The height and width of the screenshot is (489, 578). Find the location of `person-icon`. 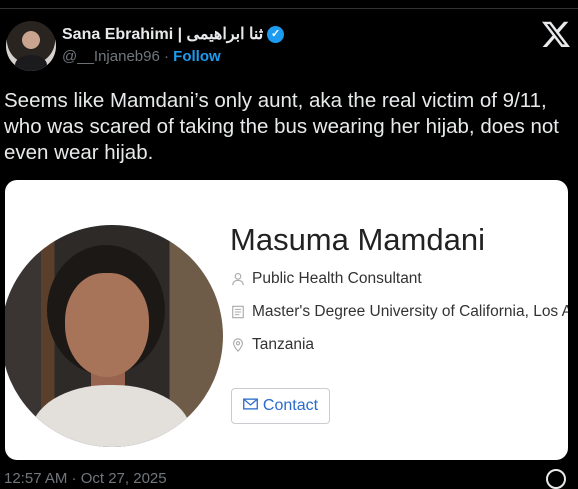

person-icon is located at coordinates (238, 279).